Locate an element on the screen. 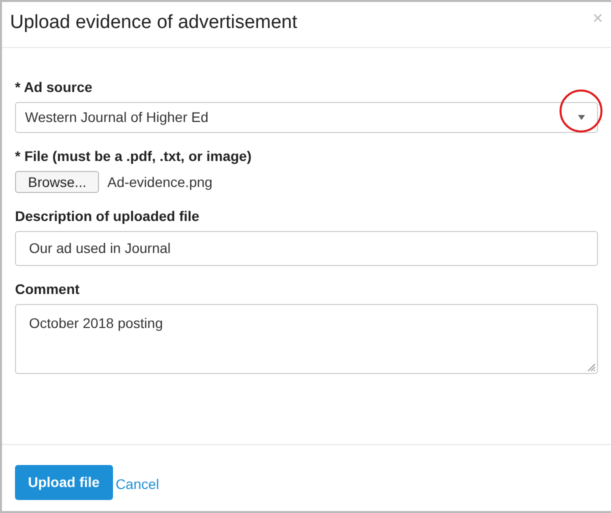  caret-icon is located at coordinates (581, 117).